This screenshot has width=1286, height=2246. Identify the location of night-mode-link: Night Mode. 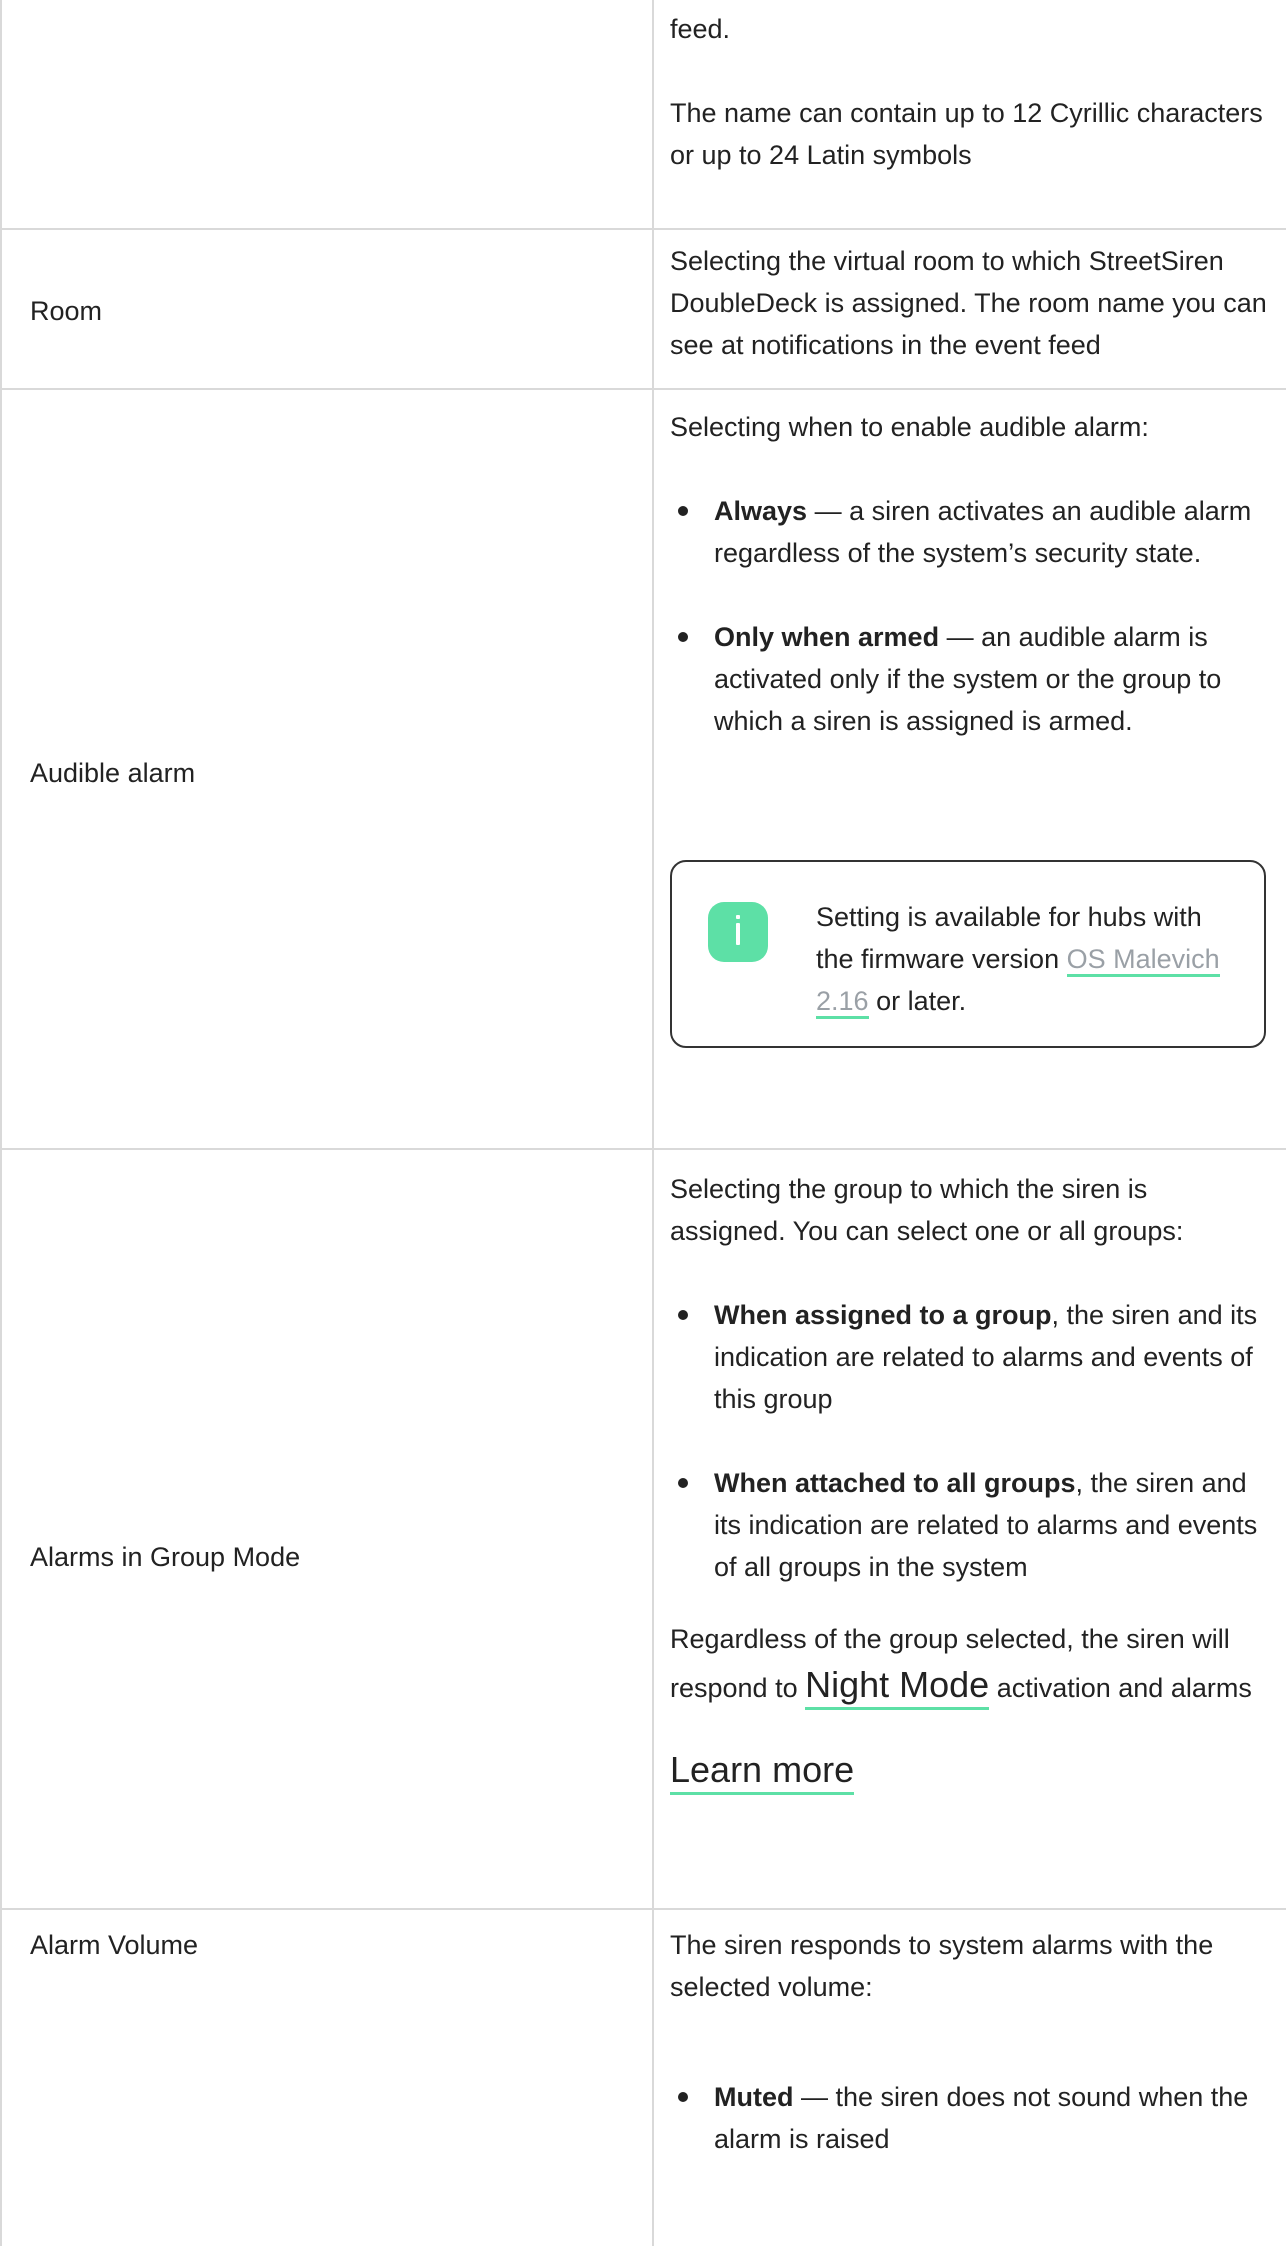
(897, 1687).